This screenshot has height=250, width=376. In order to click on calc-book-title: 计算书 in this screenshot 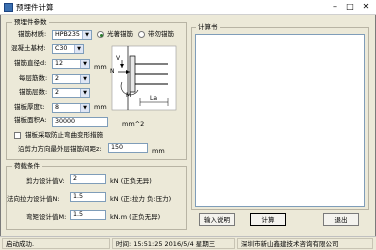, I will do `click(208, 27)`.